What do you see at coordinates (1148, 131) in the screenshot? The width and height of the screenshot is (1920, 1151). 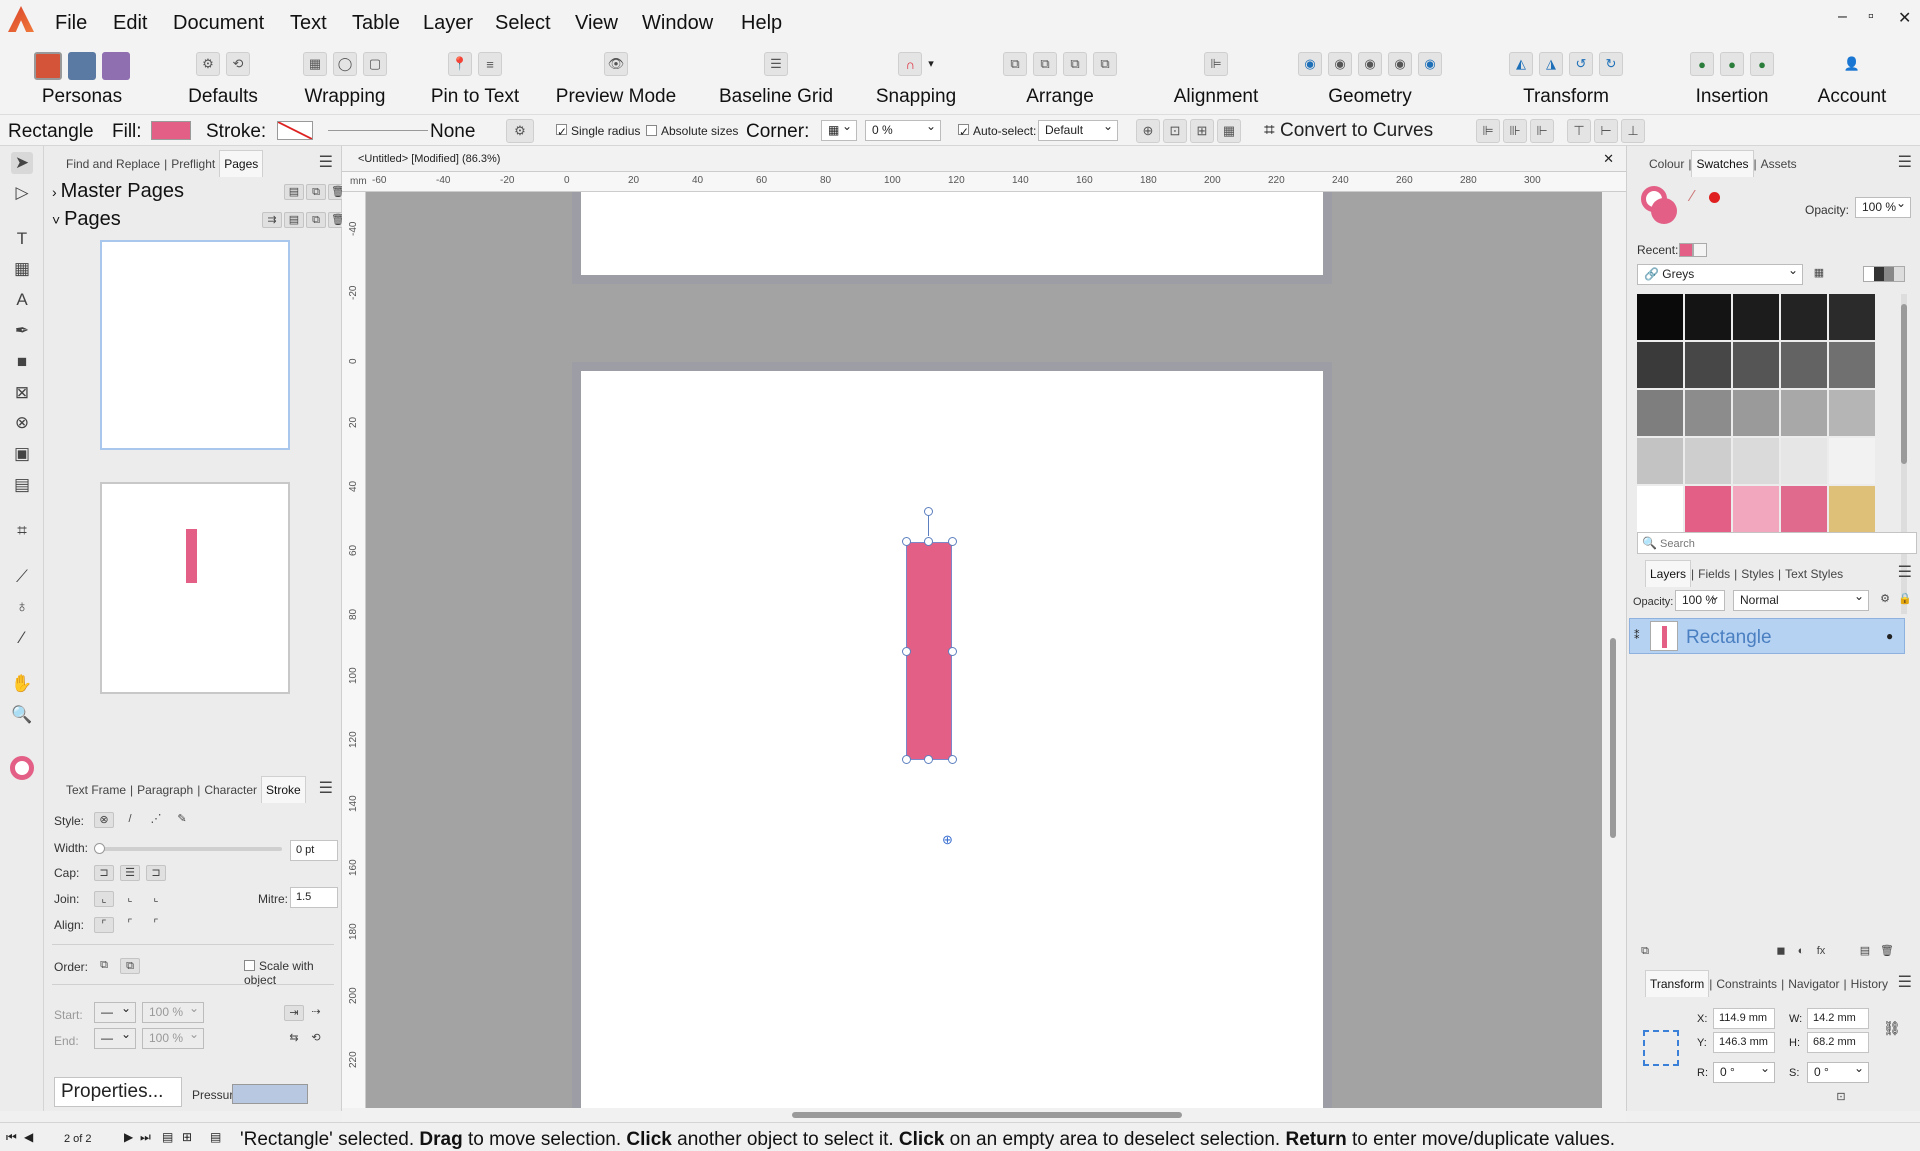 I see `transform-origin-icon: ⊕` at bounding box center [1148, 131].